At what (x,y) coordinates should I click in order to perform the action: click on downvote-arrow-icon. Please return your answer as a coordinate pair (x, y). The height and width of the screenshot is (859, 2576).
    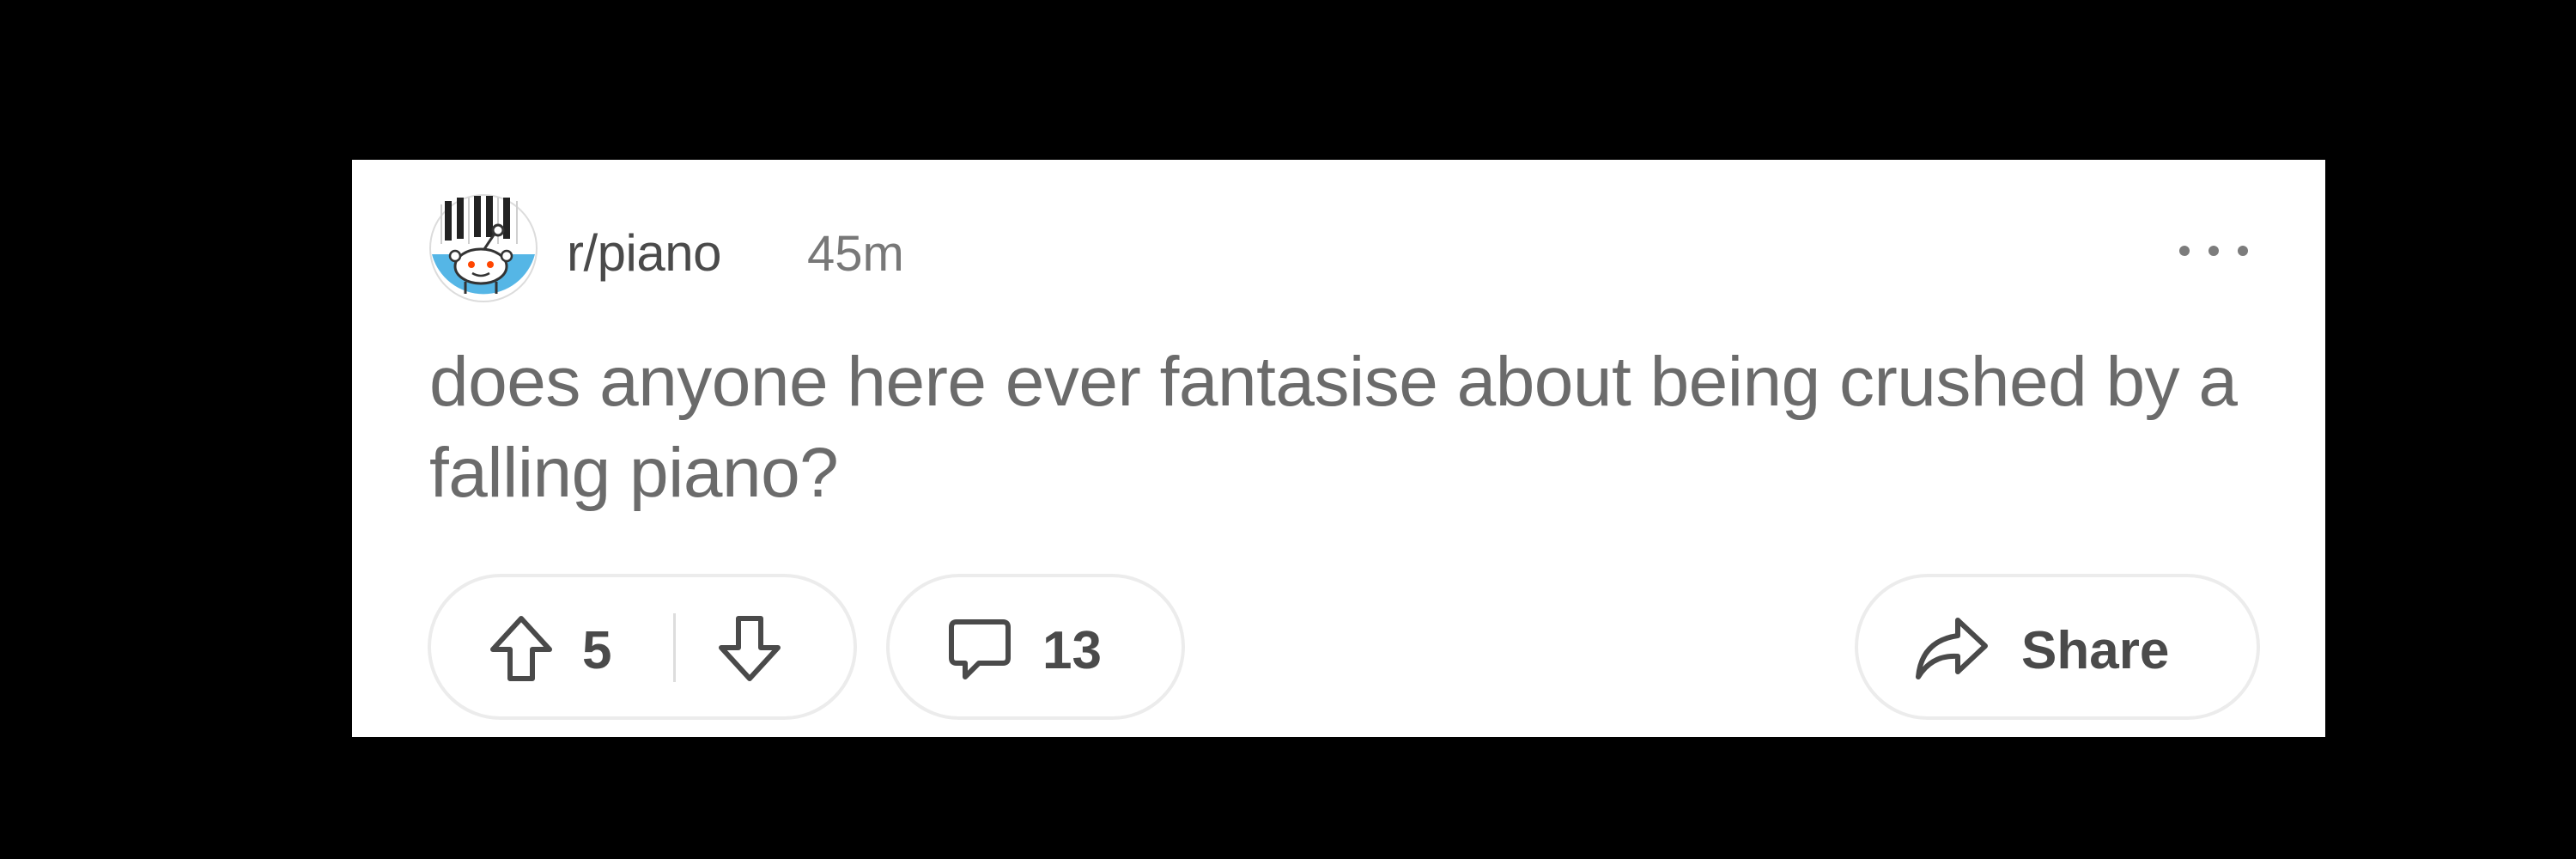
    Looking at the image, I should click on (750, 648).